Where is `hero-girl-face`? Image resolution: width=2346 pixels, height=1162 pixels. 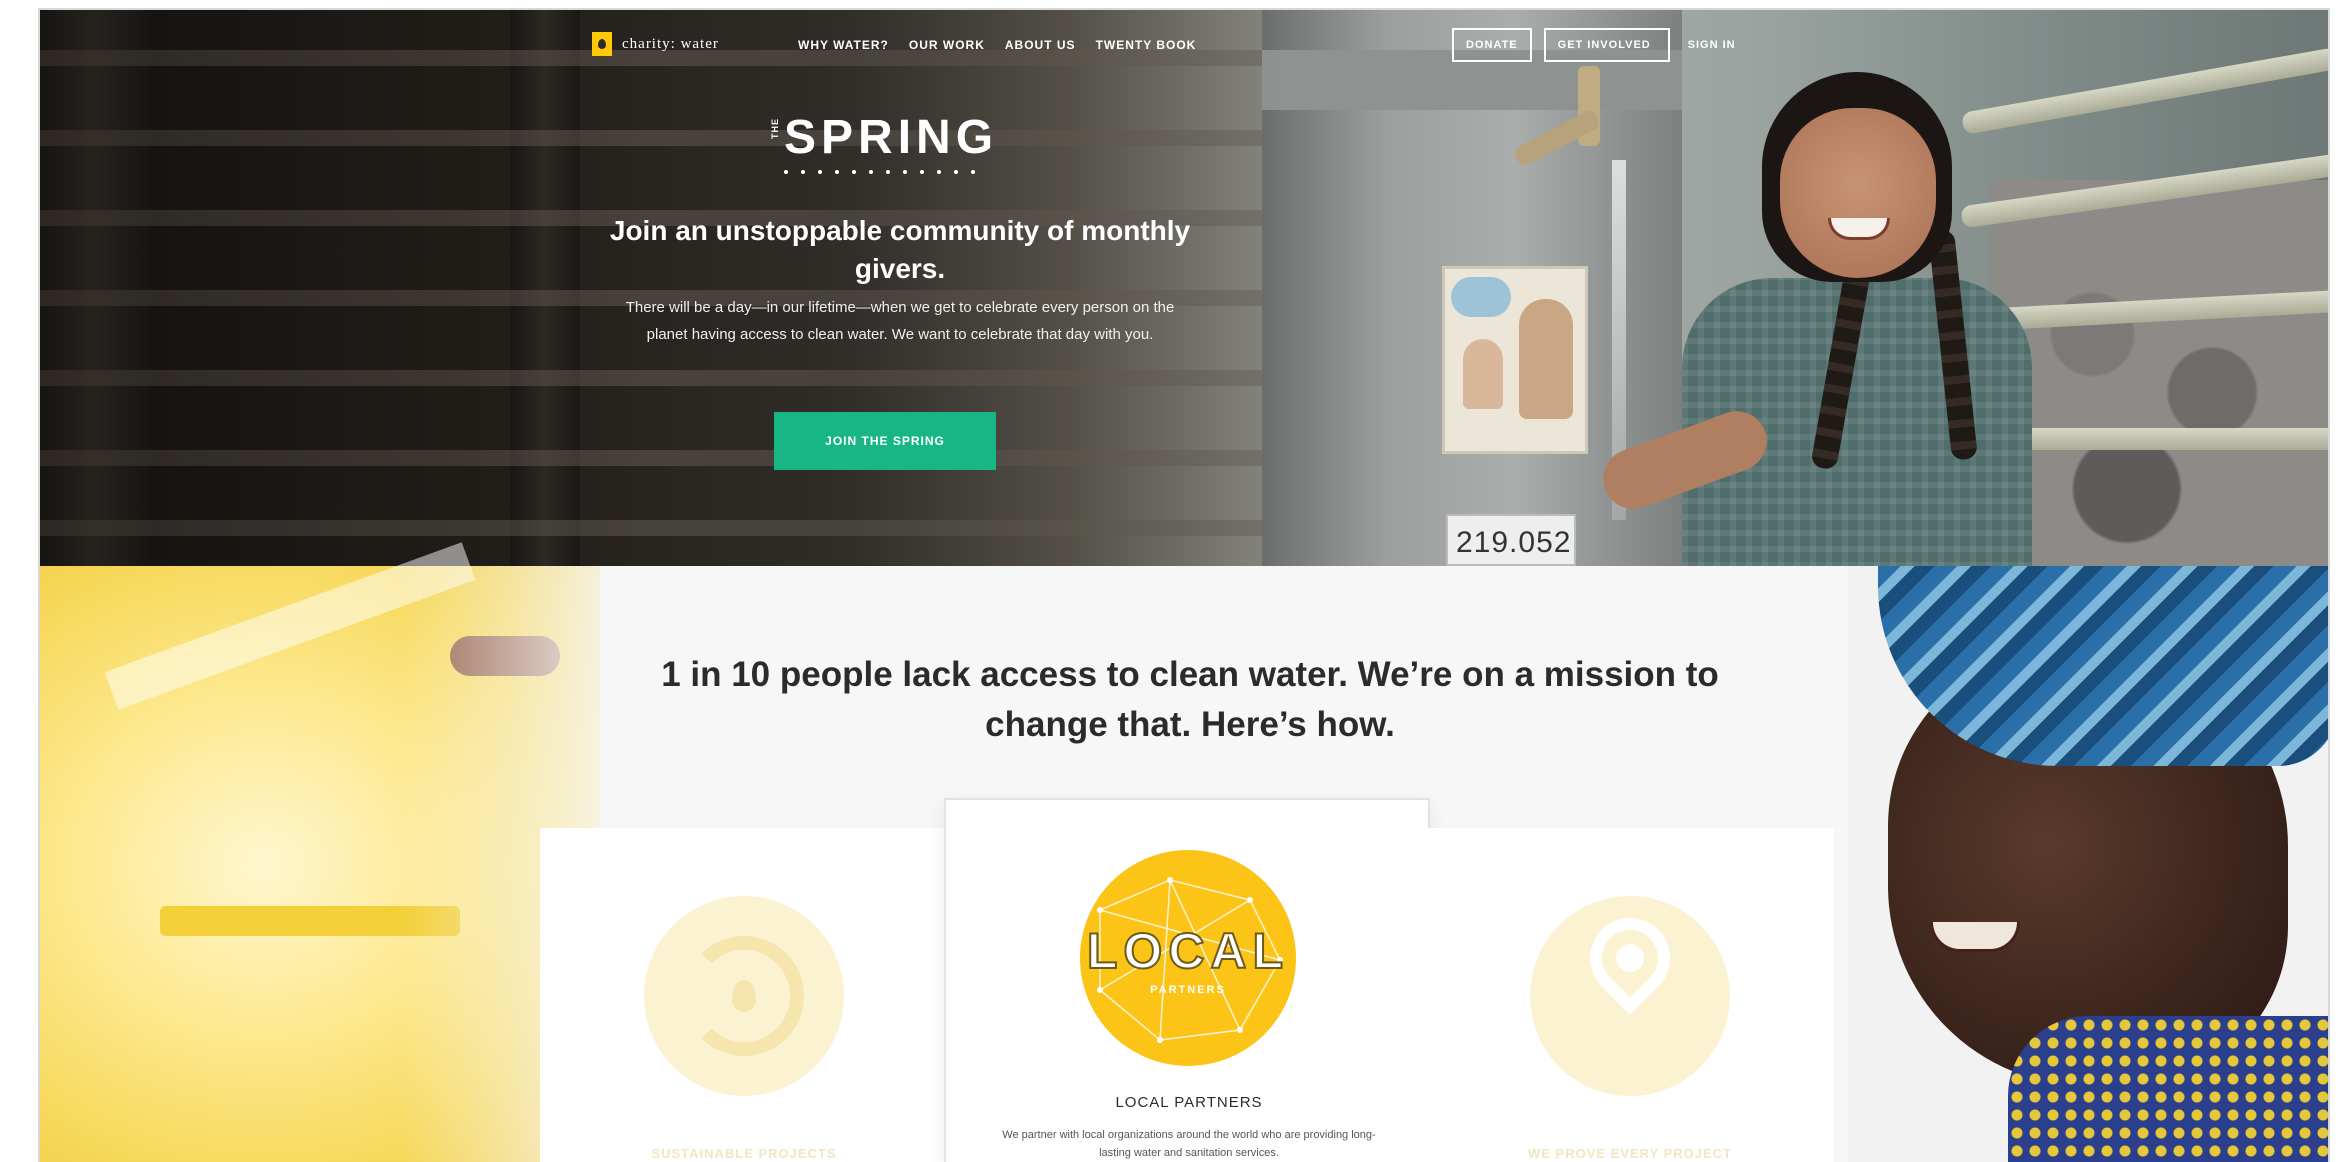
hero-girl-face is located at coordinates (1858, 193).